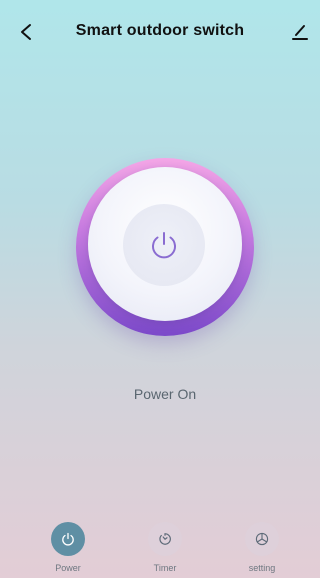 This screenshot has height=578, width=320. I want to click on pencil-icon, so click(300, 32).